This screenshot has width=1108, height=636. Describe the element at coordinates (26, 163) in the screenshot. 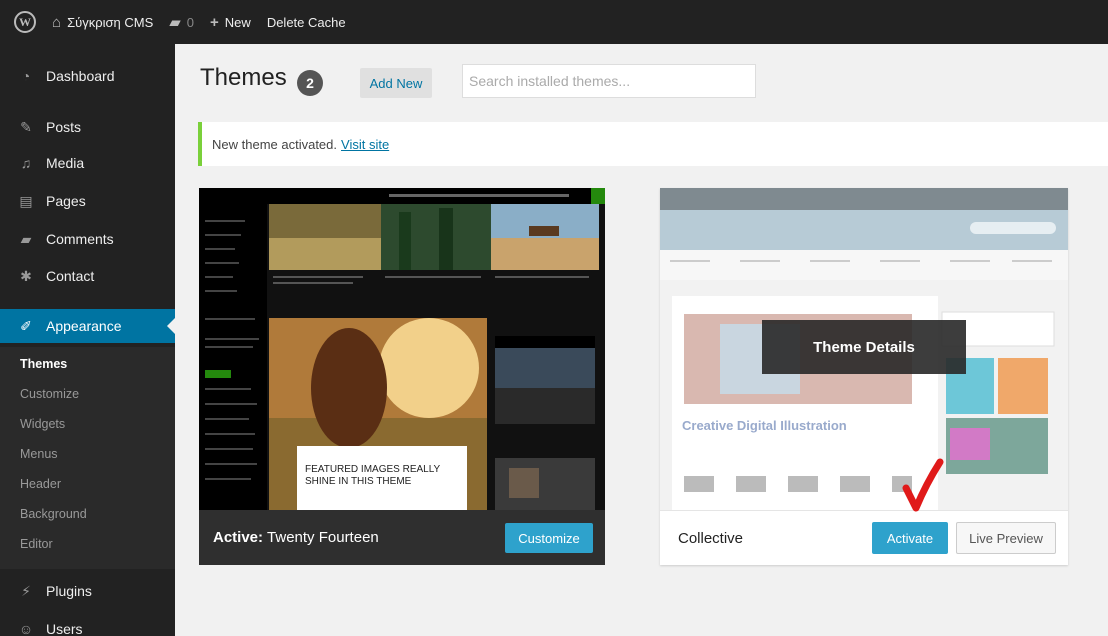

I see `media-icon: ♫` at that location.